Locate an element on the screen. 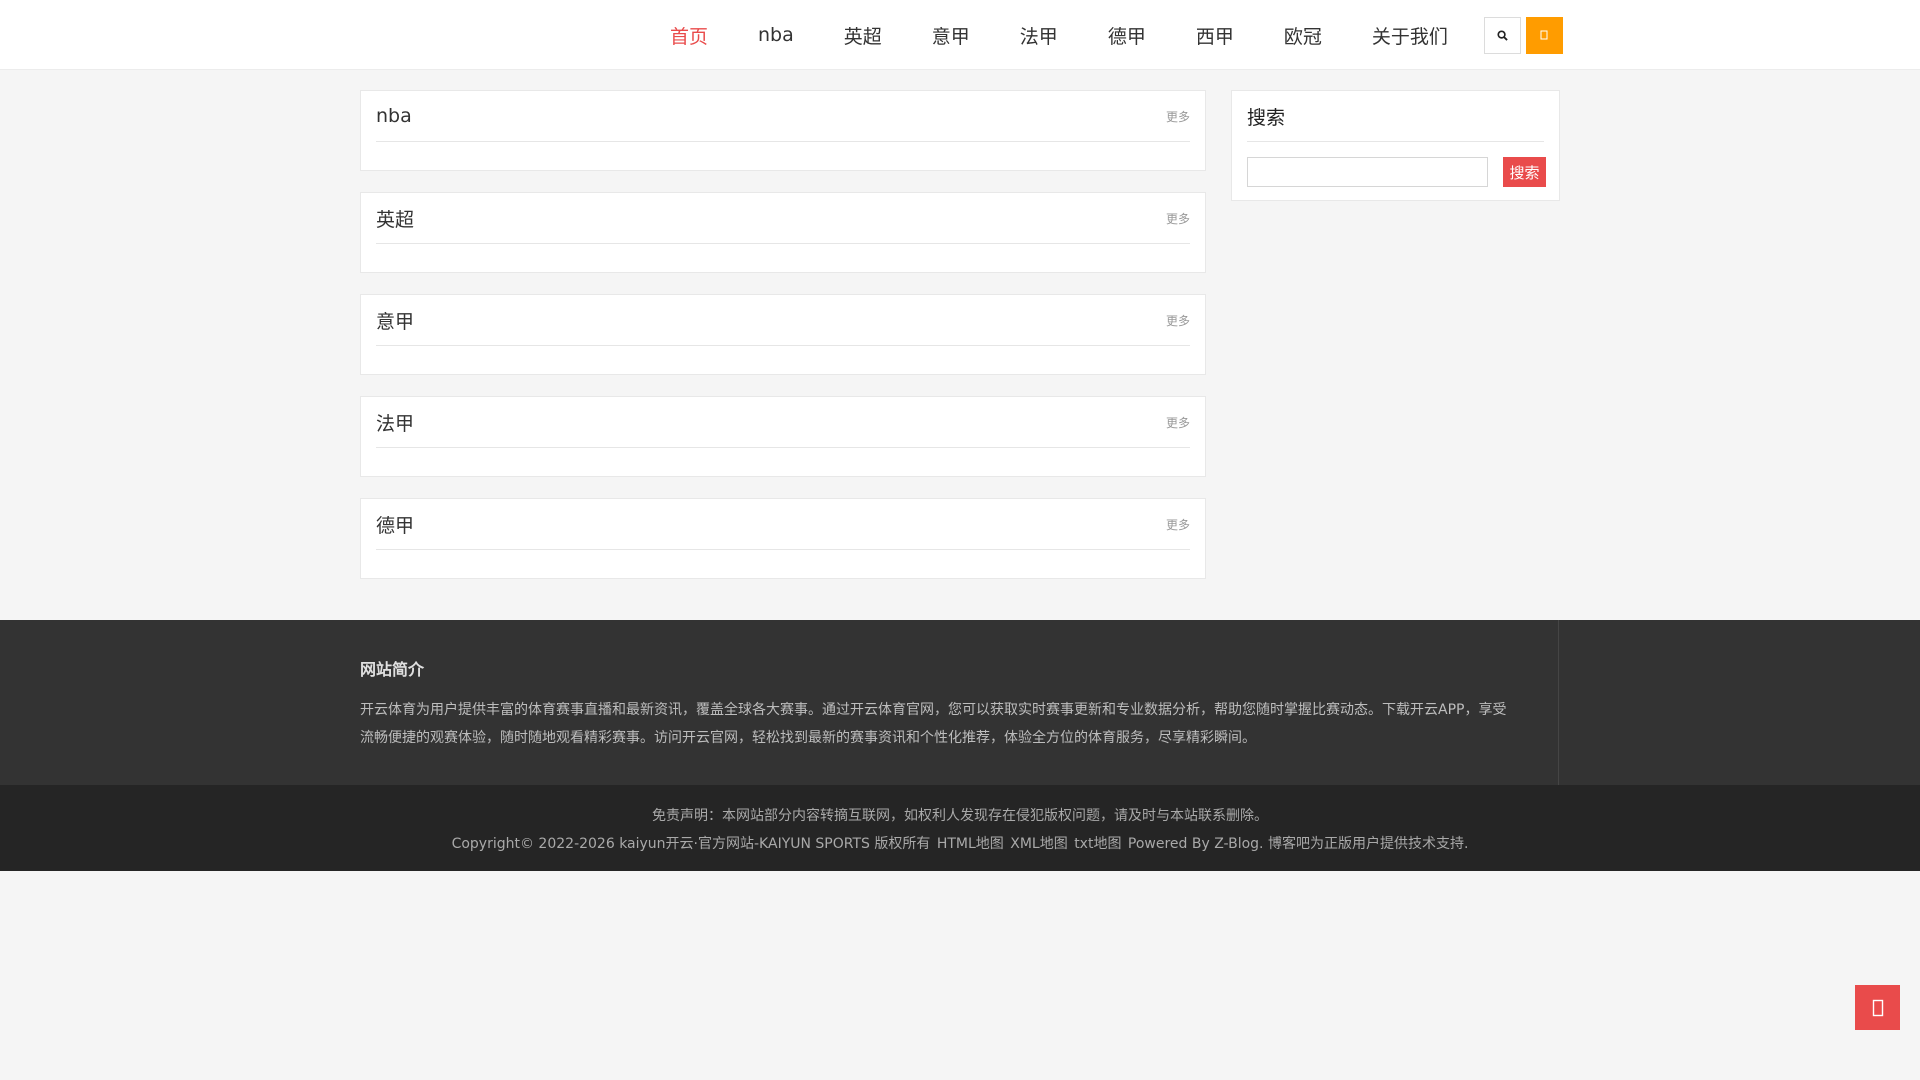 This screenshot has height=1080, width=1920. sidebar-title: 搜索 is located at coordinates (1266, 117).